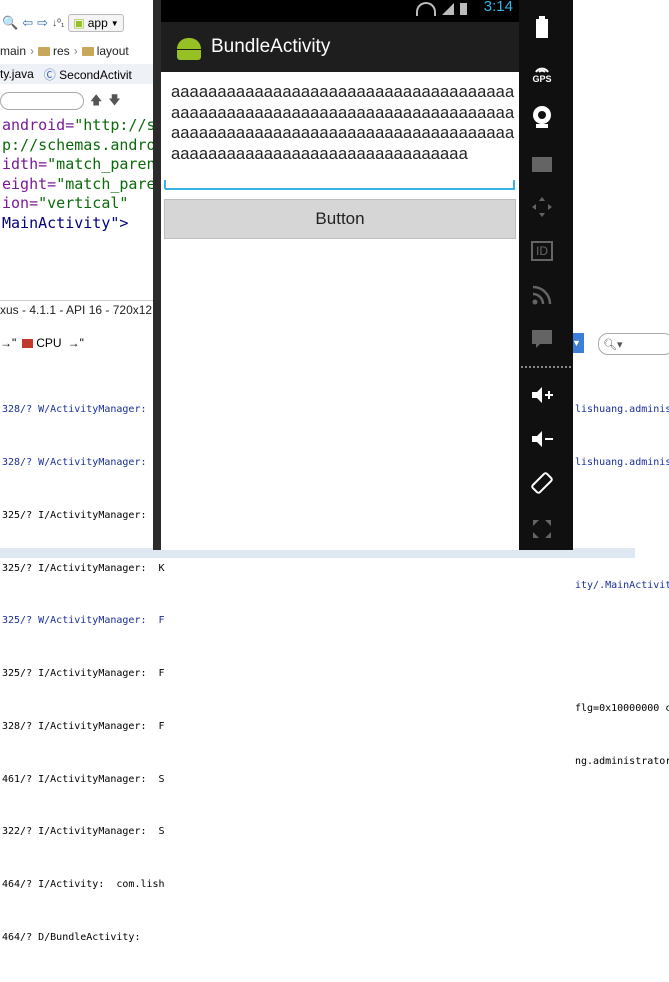  What do you see at coordinates (80, 300) in the screenshot?
I see `panel-divider` at bounding box center [80, 300].